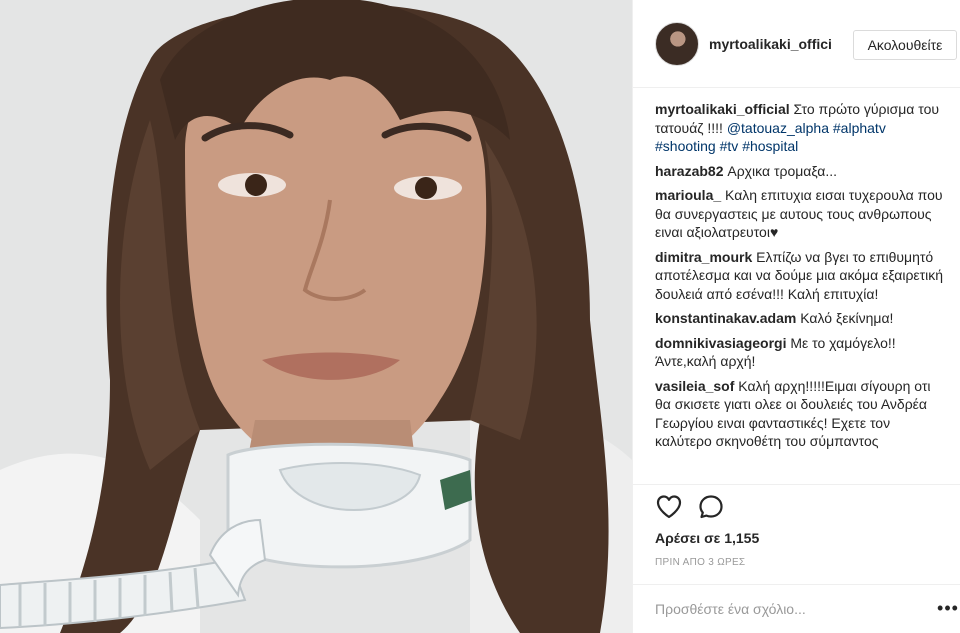 The width and height of the screenshot is (960, 633). Describe the element at coordinates (779, 44) in the screenshot. I see `post-username: myrtoalikaki_offici` at that location.